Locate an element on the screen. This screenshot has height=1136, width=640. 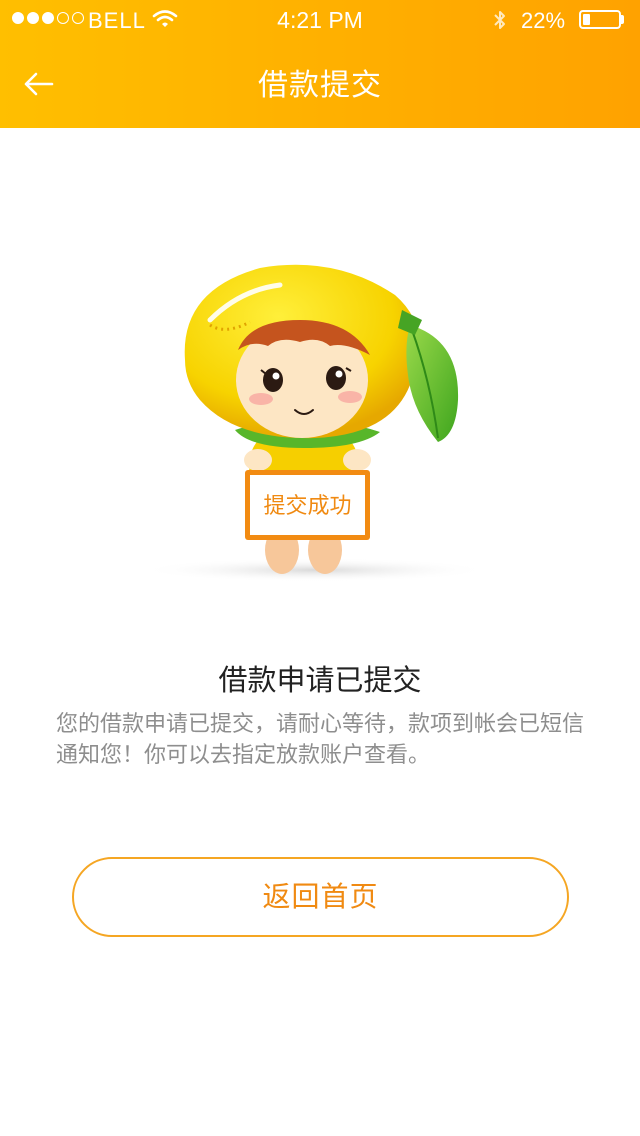
return-home-button: 返回首页 is located at coordinates (320, 897).